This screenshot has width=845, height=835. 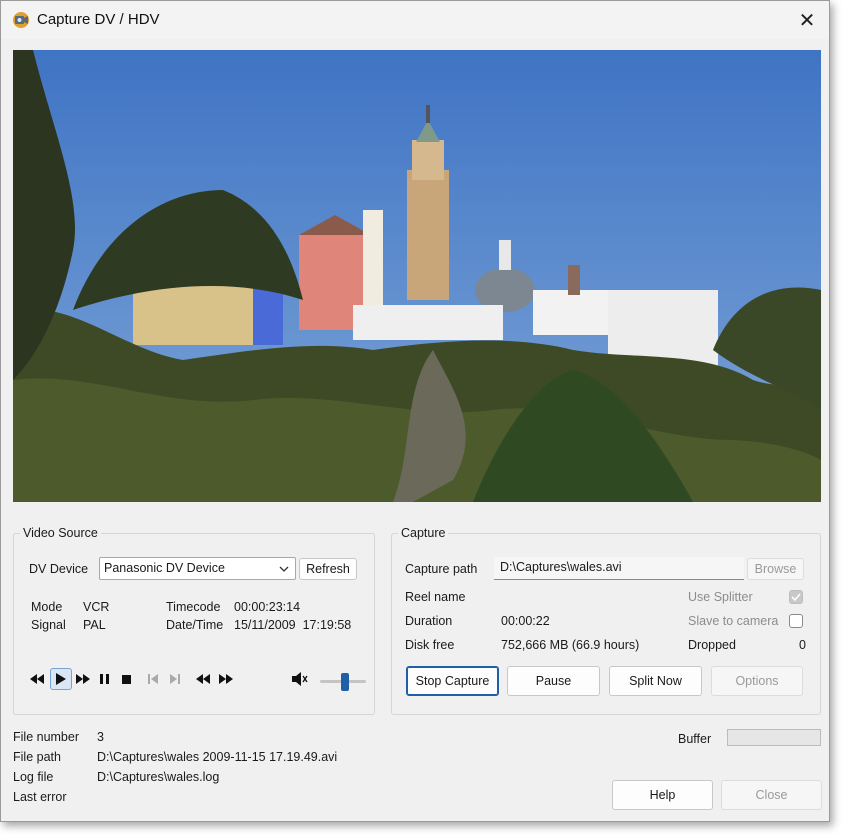 I want to click on buffer-label: Buffer, so click(x=695, y=739).